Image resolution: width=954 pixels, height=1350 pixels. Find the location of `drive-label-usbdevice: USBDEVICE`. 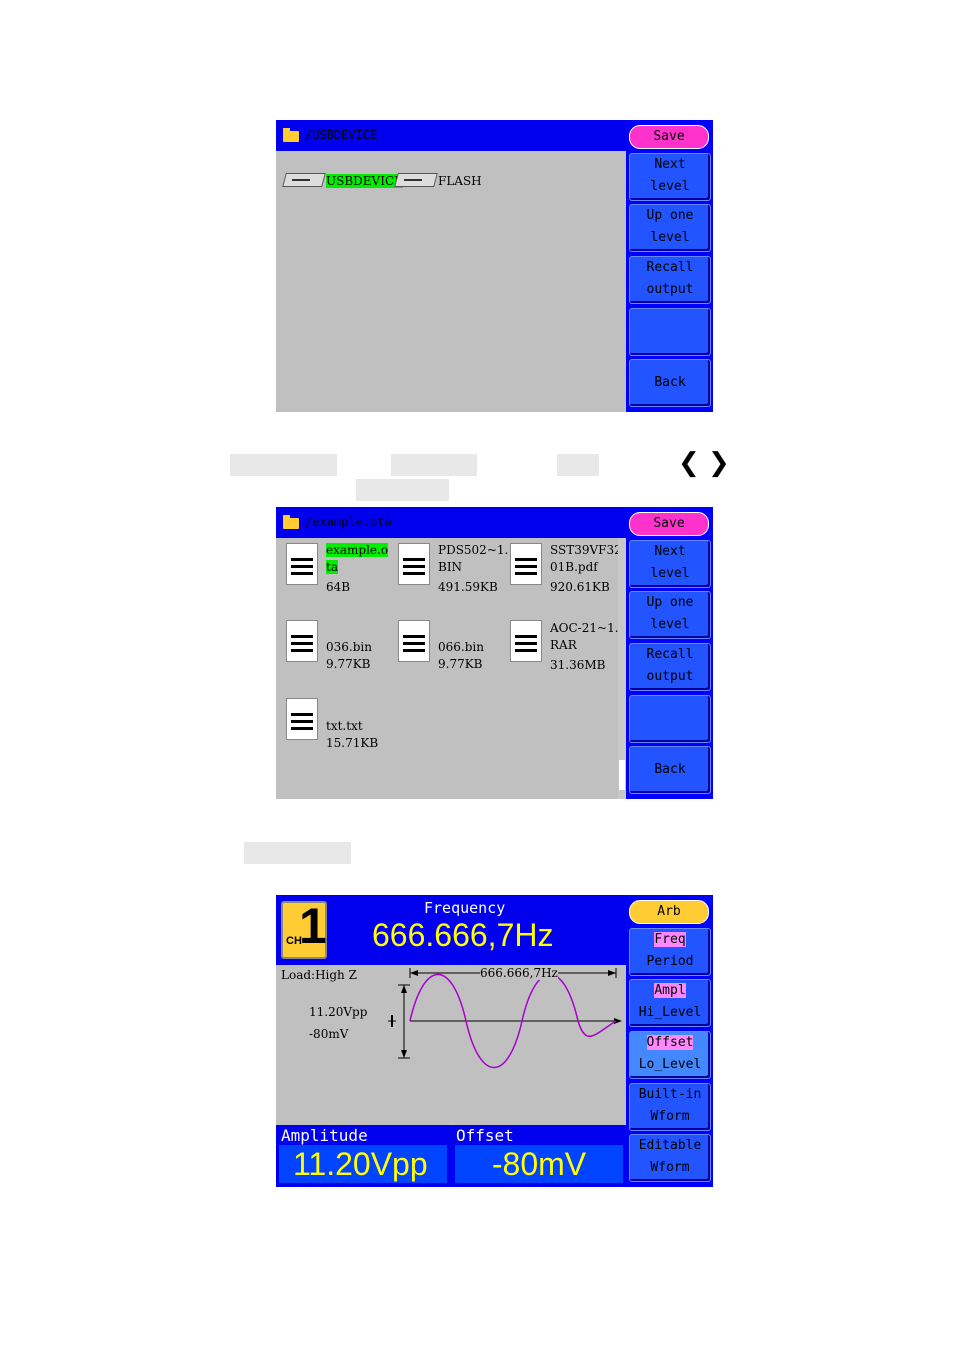

drive-label-usbdevice: USBDEVICE is located at coordinates (364, 181).